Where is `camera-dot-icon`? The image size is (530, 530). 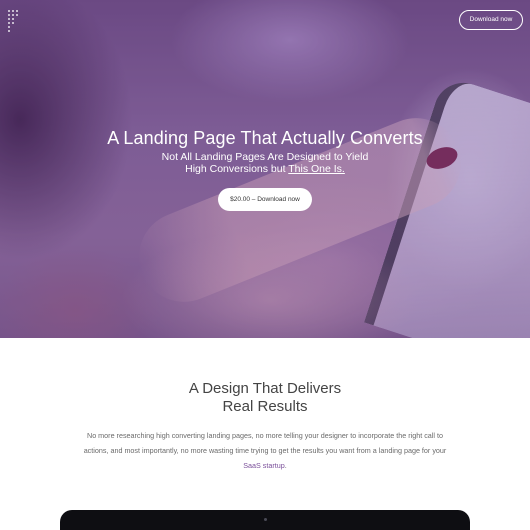
camera-dot-icon is located at coordinates (265, 519).